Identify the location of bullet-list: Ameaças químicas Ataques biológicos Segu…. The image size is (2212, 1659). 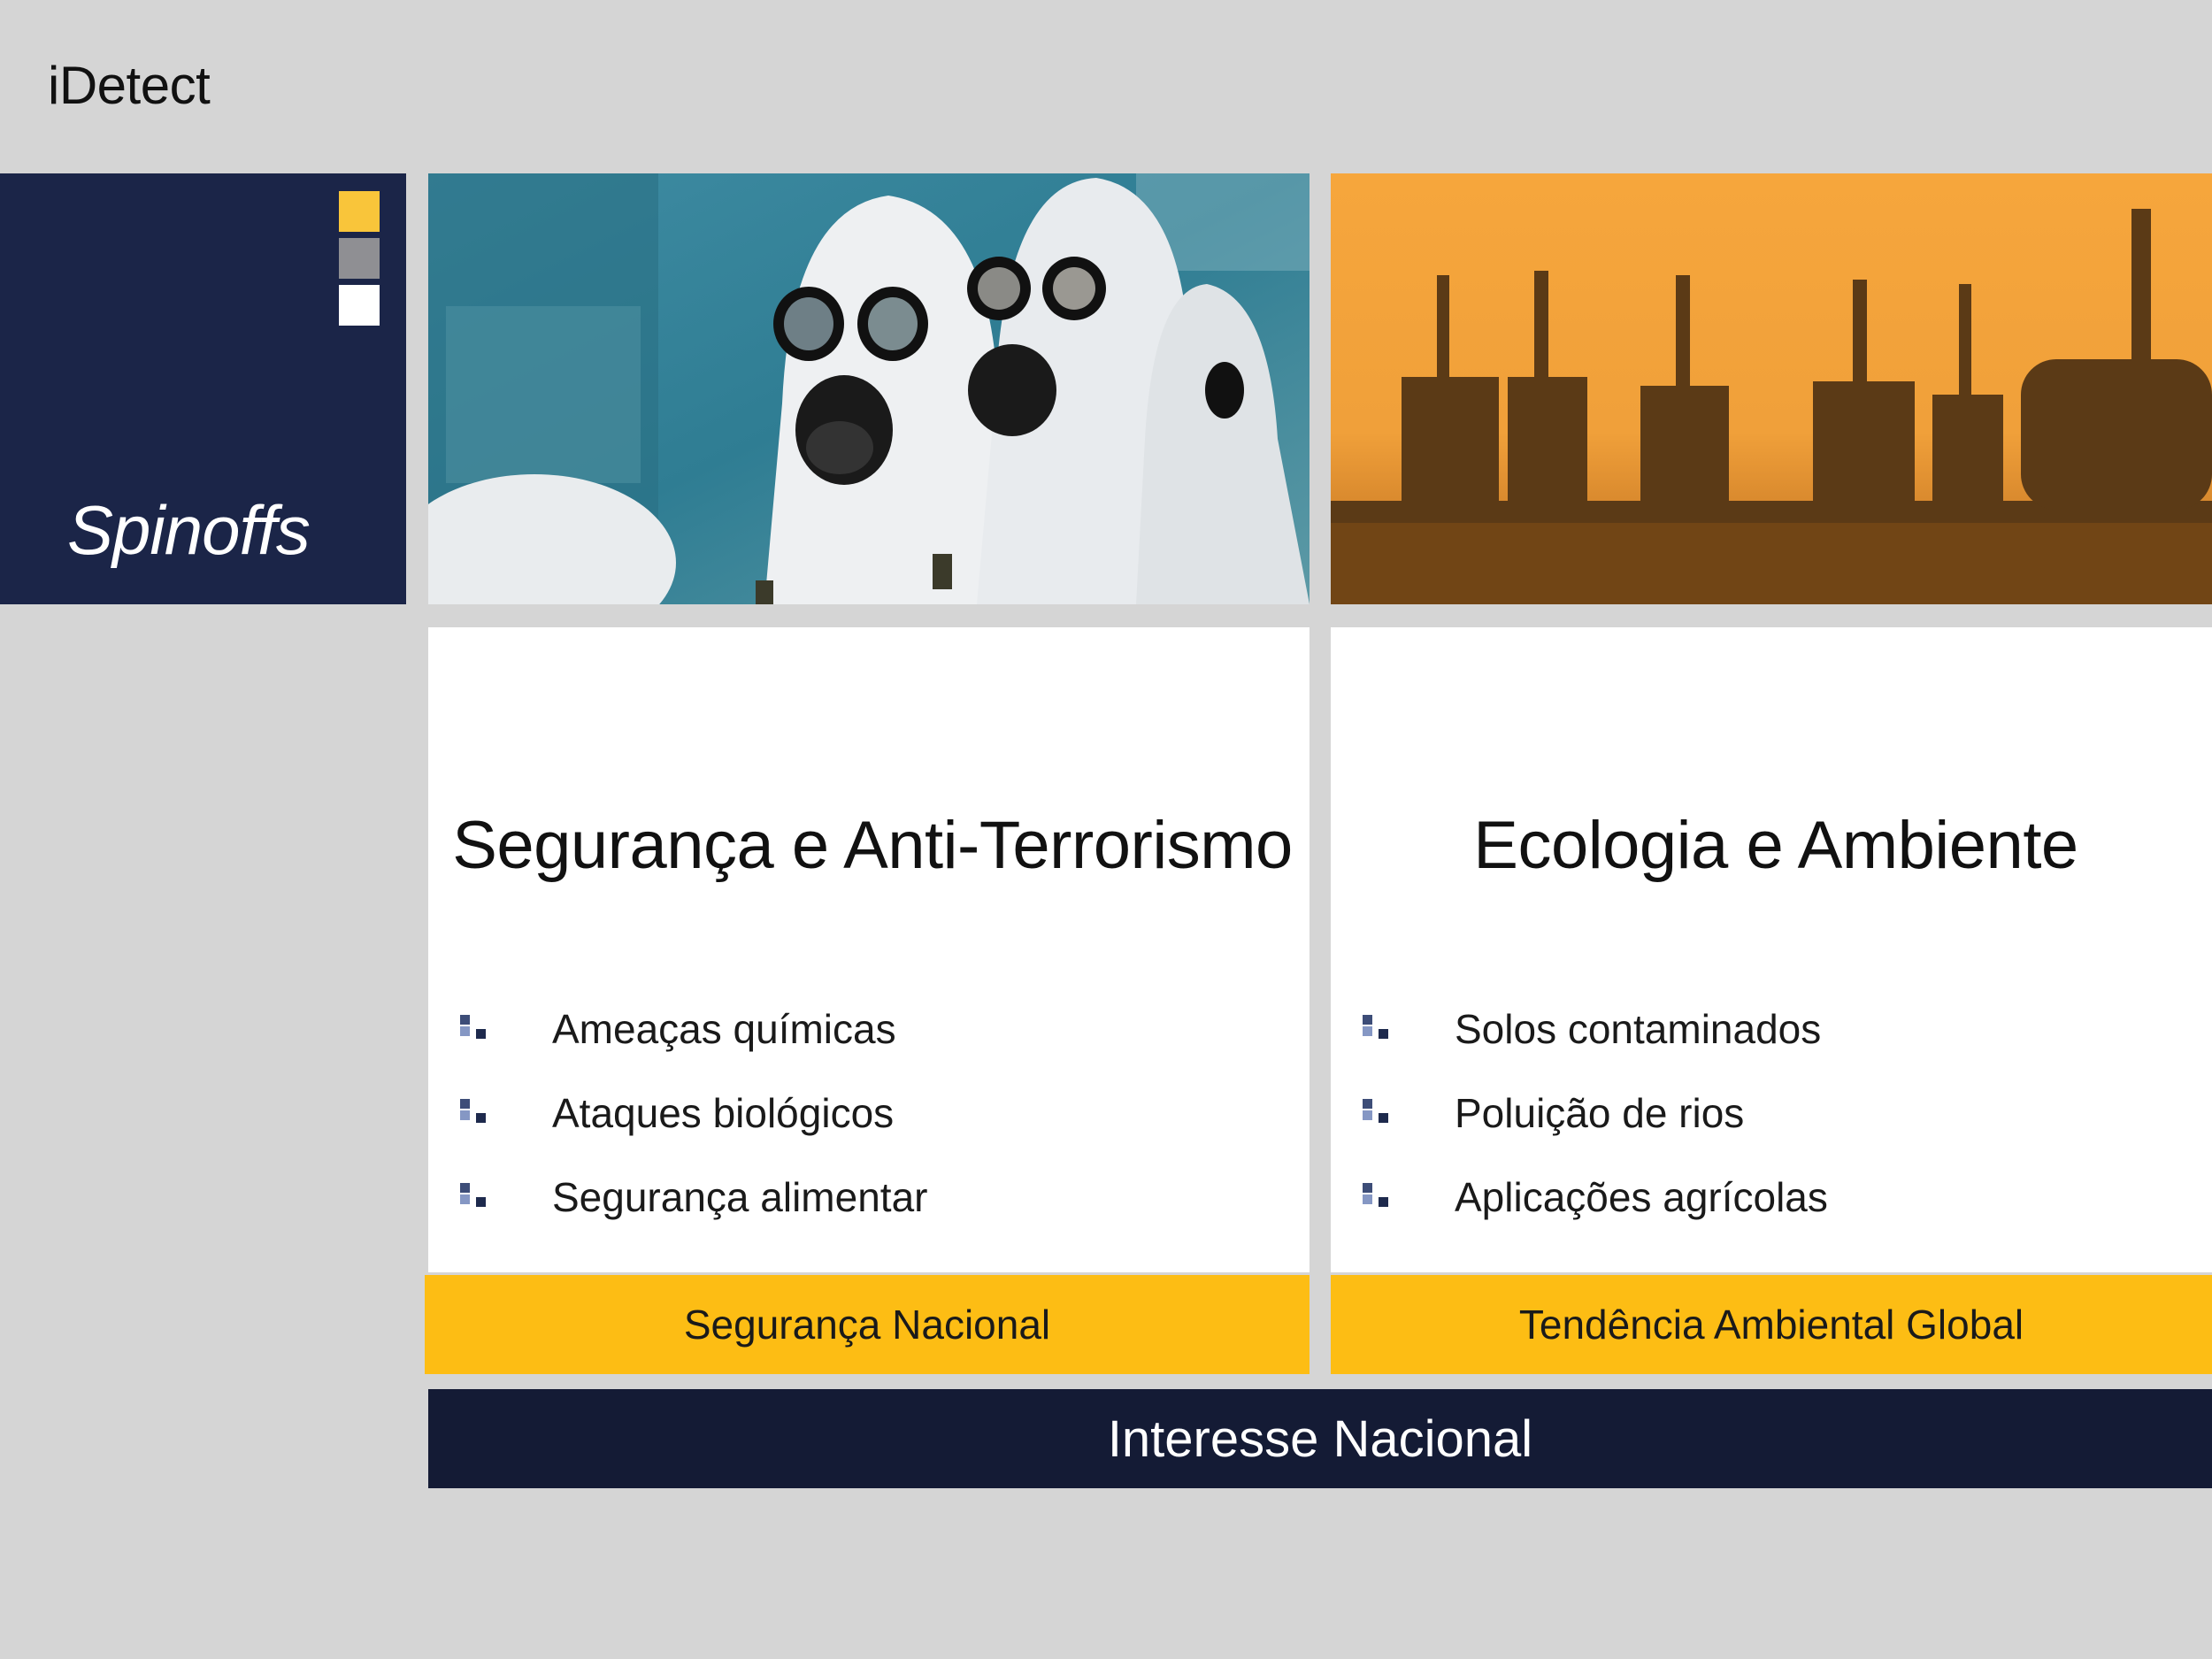
(693, 1113).